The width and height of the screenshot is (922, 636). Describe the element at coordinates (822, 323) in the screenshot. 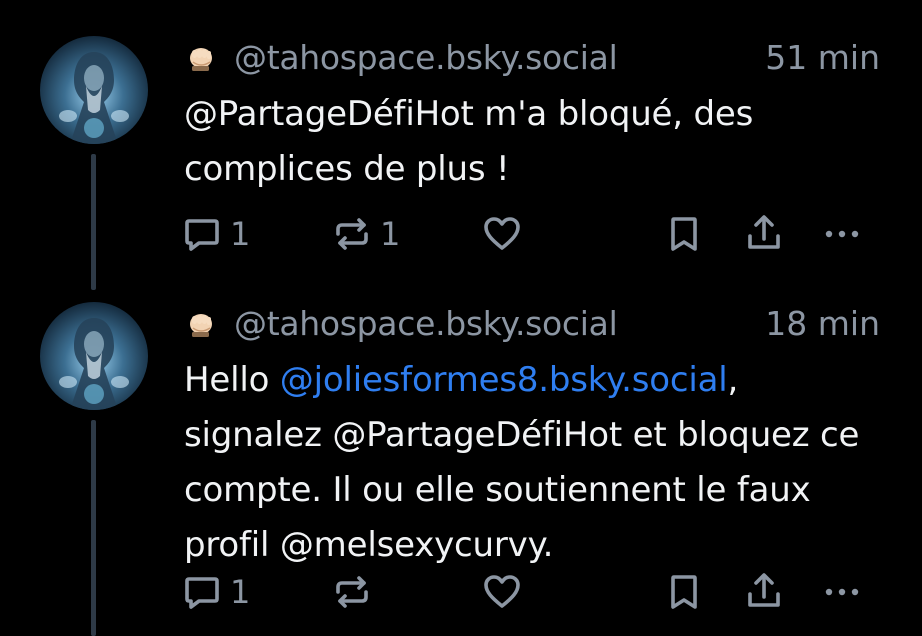

I see `post-time: 18 min` at that location.